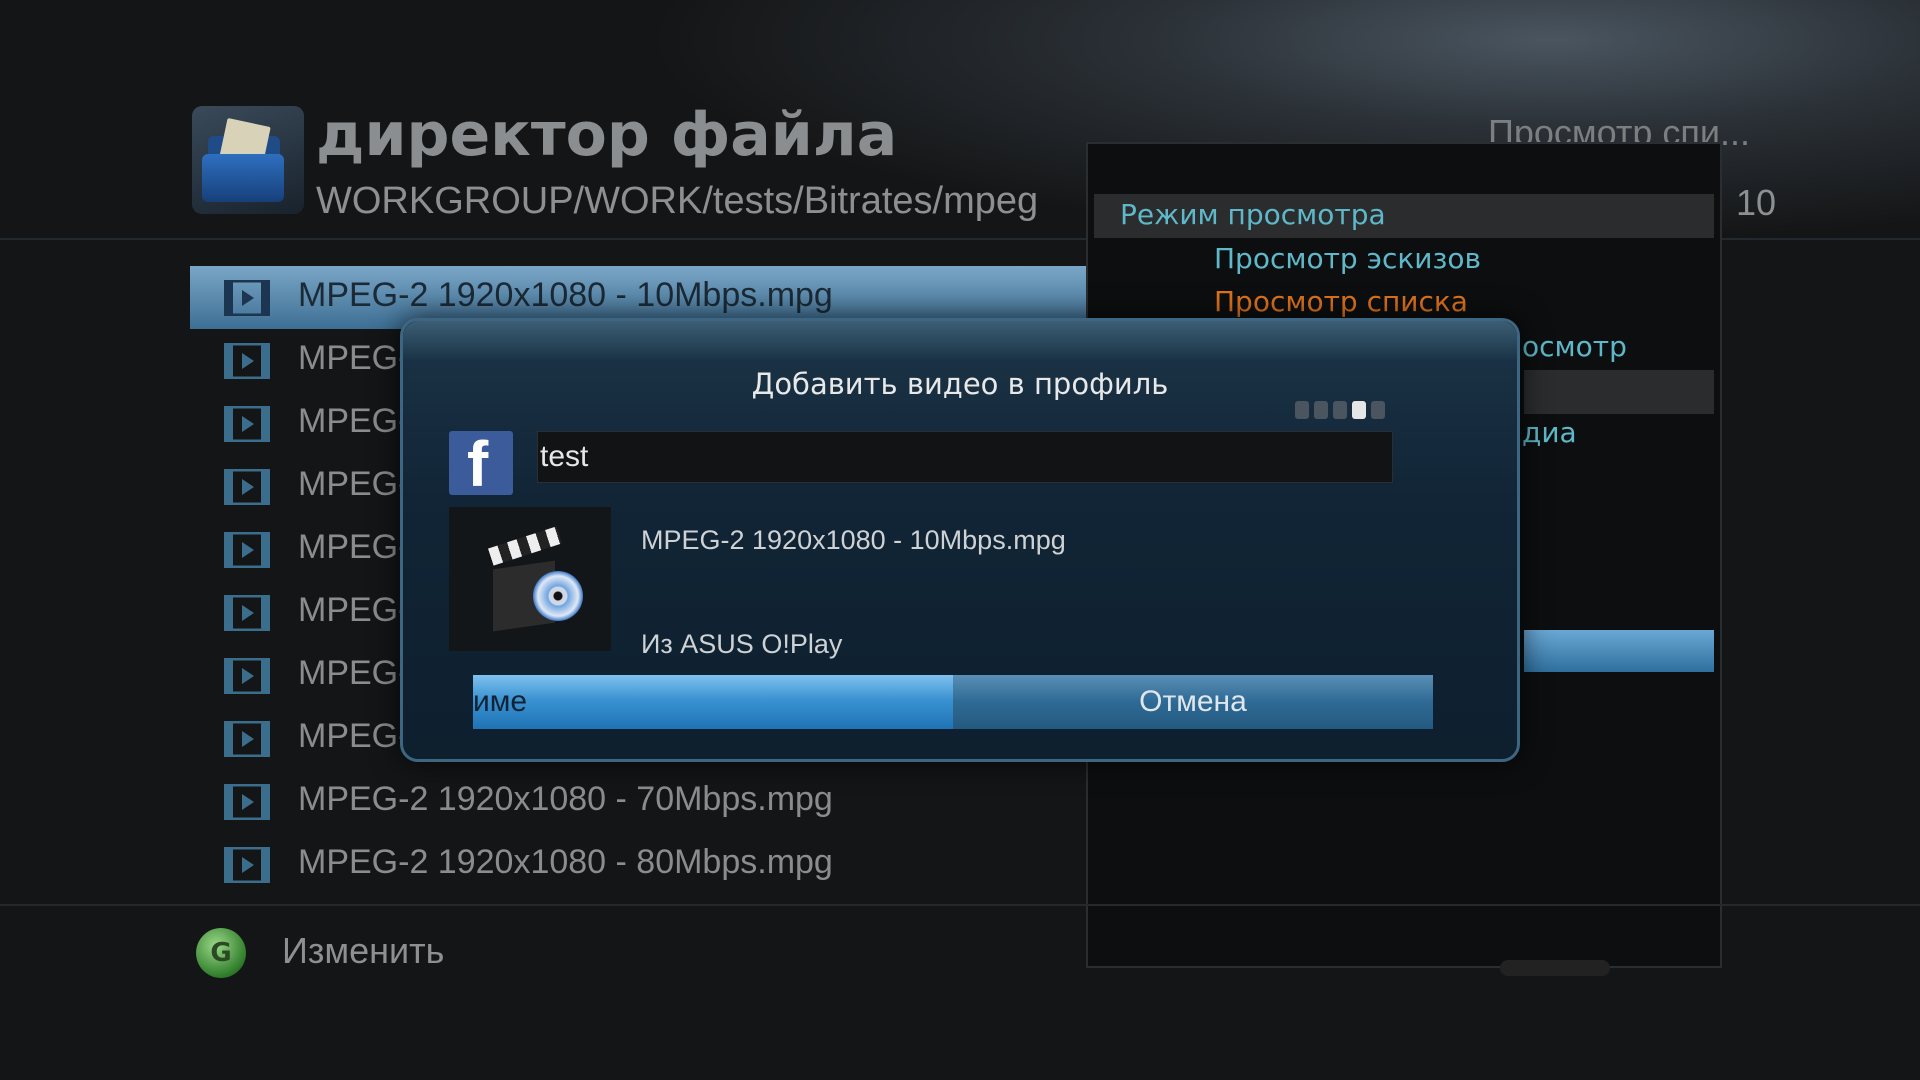 Image resolution: width=1920 pixels, height=1080 pixels. Describe the element at coordinates (742, 644) in the screenshot. I see `media-source: Из ASUS O!Play` at that location.